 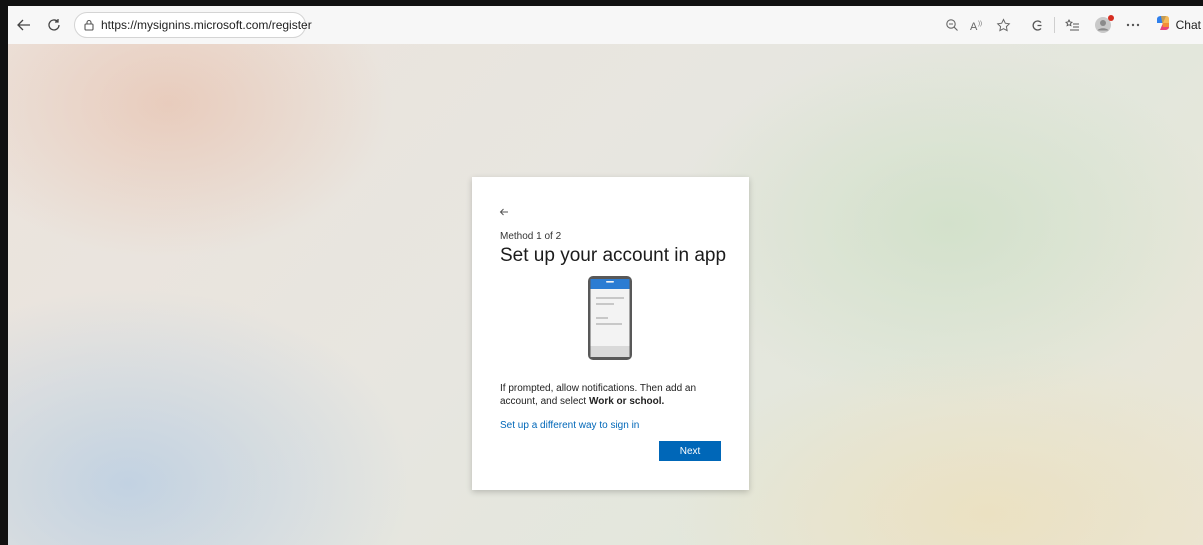 I want to click on profile-avatar-icon, so click(x=1103, y=25).